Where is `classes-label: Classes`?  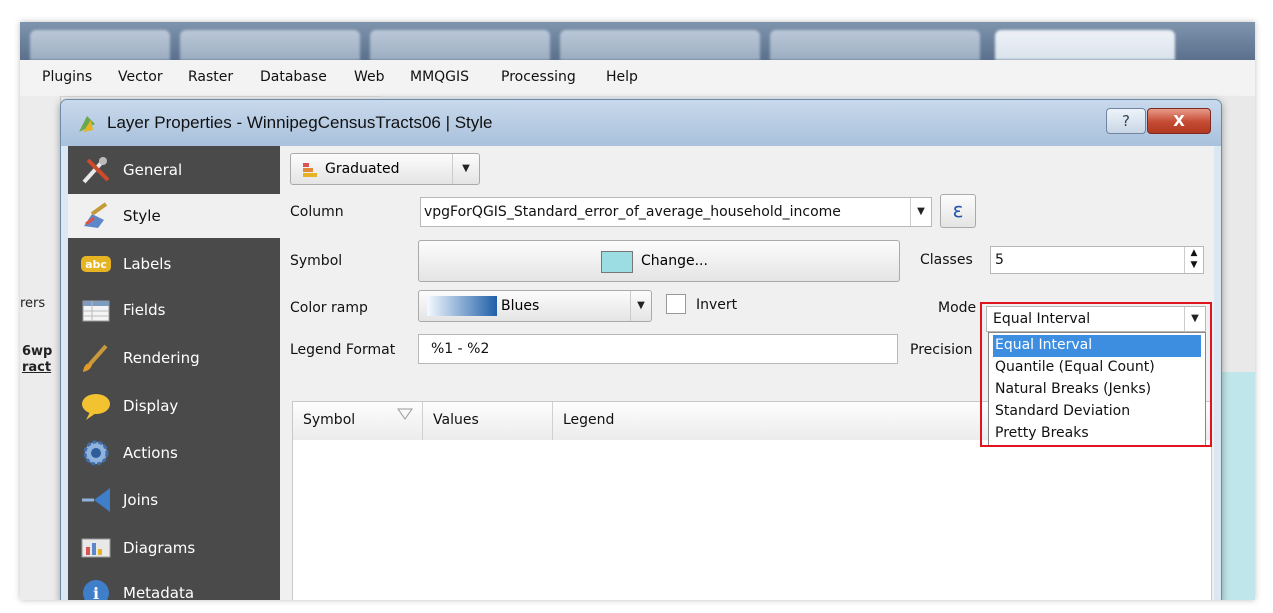
classes-label: Classes is located at coordinates (946, 260).